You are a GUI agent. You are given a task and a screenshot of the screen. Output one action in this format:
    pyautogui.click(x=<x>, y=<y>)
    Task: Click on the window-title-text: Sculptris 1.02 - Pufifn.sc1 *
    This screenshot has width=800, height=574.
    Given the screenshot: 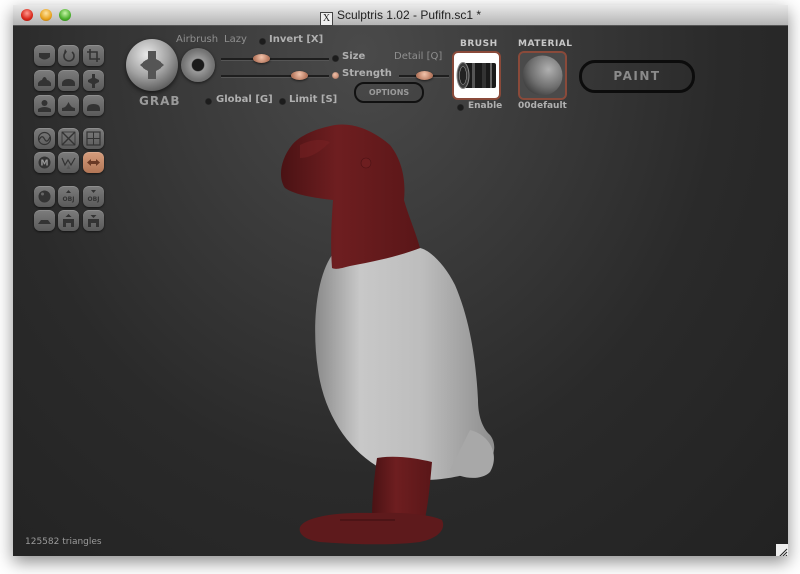 What is the action you would take?
    pyautogui.click(x=409, y=15)
    